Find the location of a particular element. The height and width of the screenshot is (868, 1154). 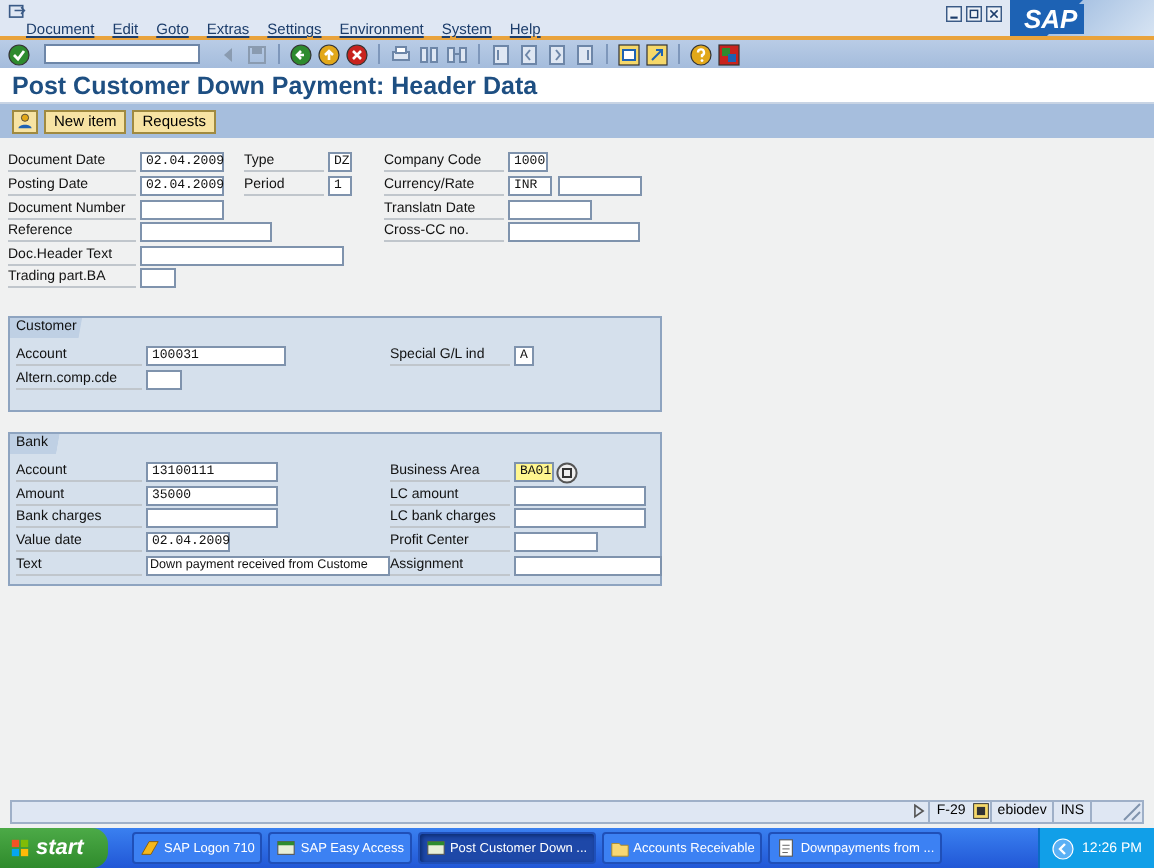

checkmark-icon is located at coordinates (19, 54).